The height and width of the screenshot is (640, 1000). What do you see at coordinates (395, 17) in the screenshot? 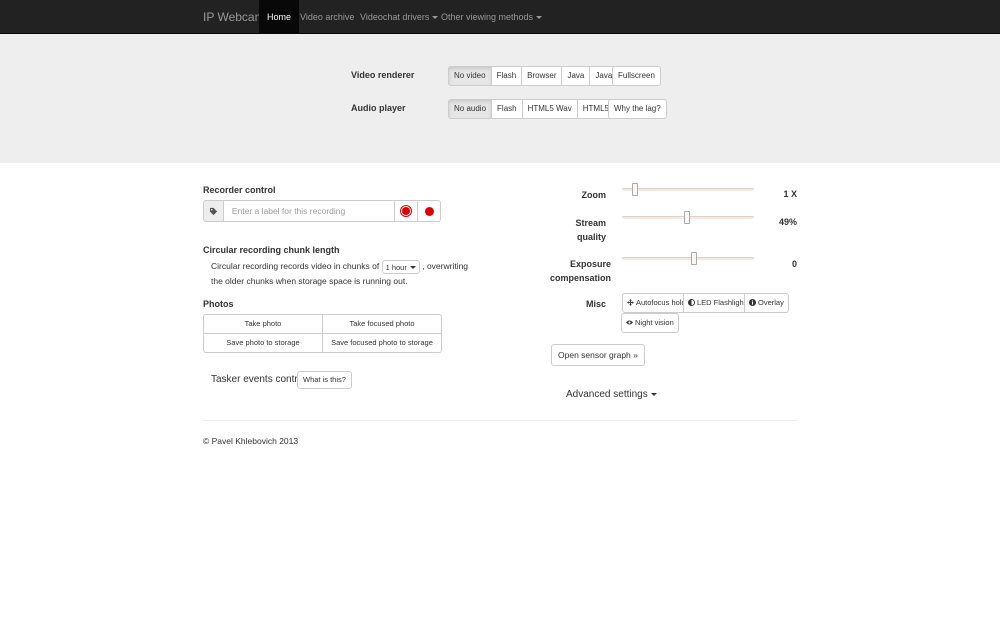
I see `nav-videochat-drivers-label: Videochat drivers` at bounding box center [395, 17].